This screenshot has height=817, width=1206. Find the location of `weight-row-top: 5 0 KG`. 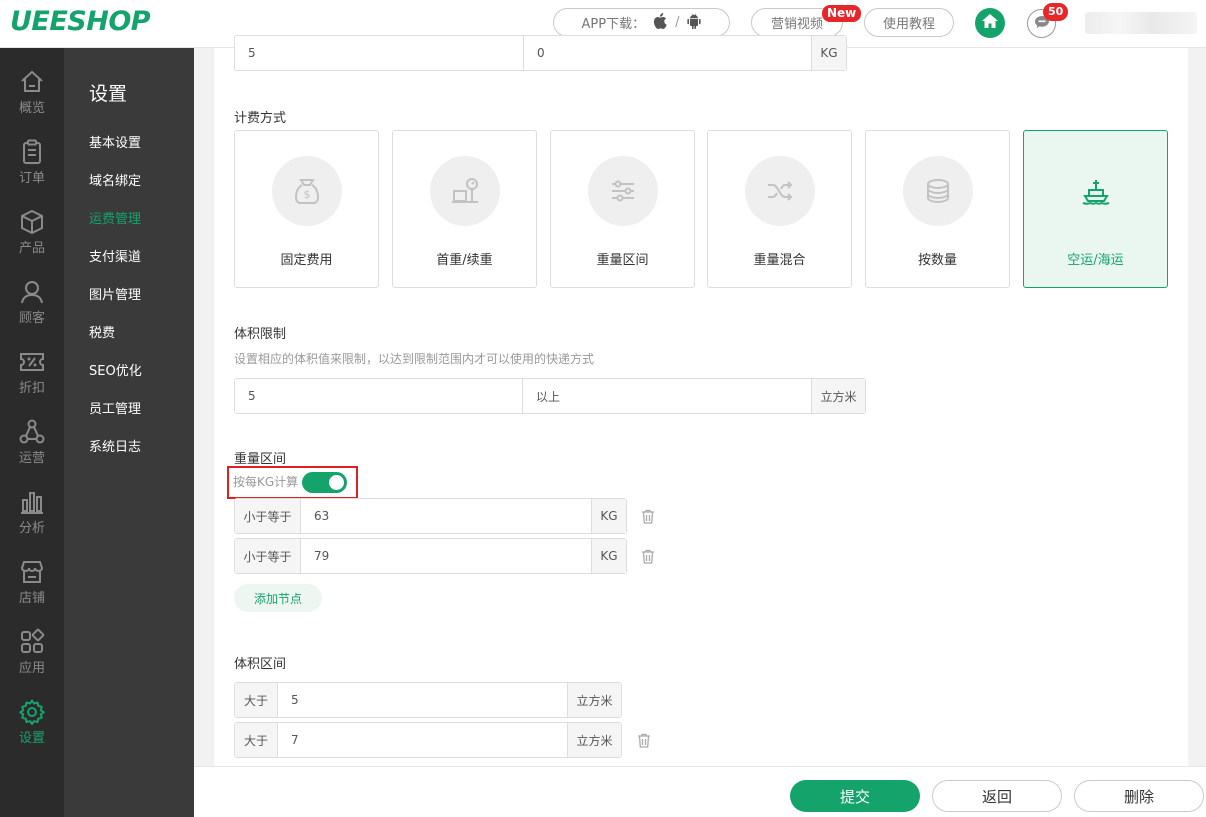

weight-row-top: 5 0 KG is located at coordinates (540, 53).